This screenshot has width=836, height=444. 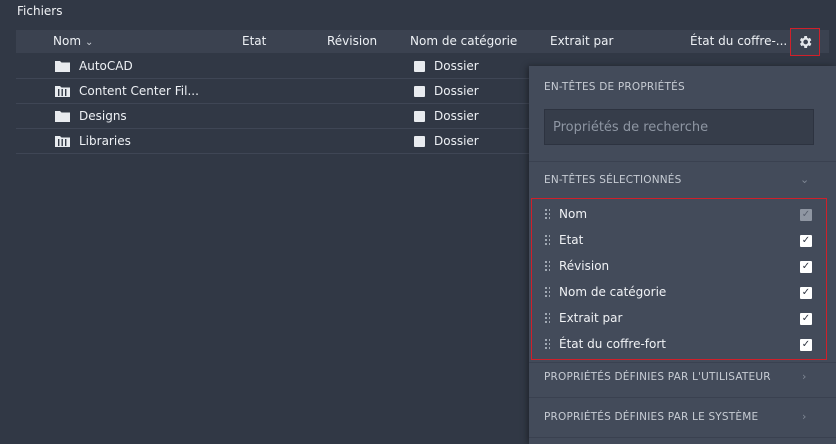 What do you see at coordinates (463, 41) in the screenshot?
I see `column-header-category: Nom de catégorie` at bounding box center [463, 41].